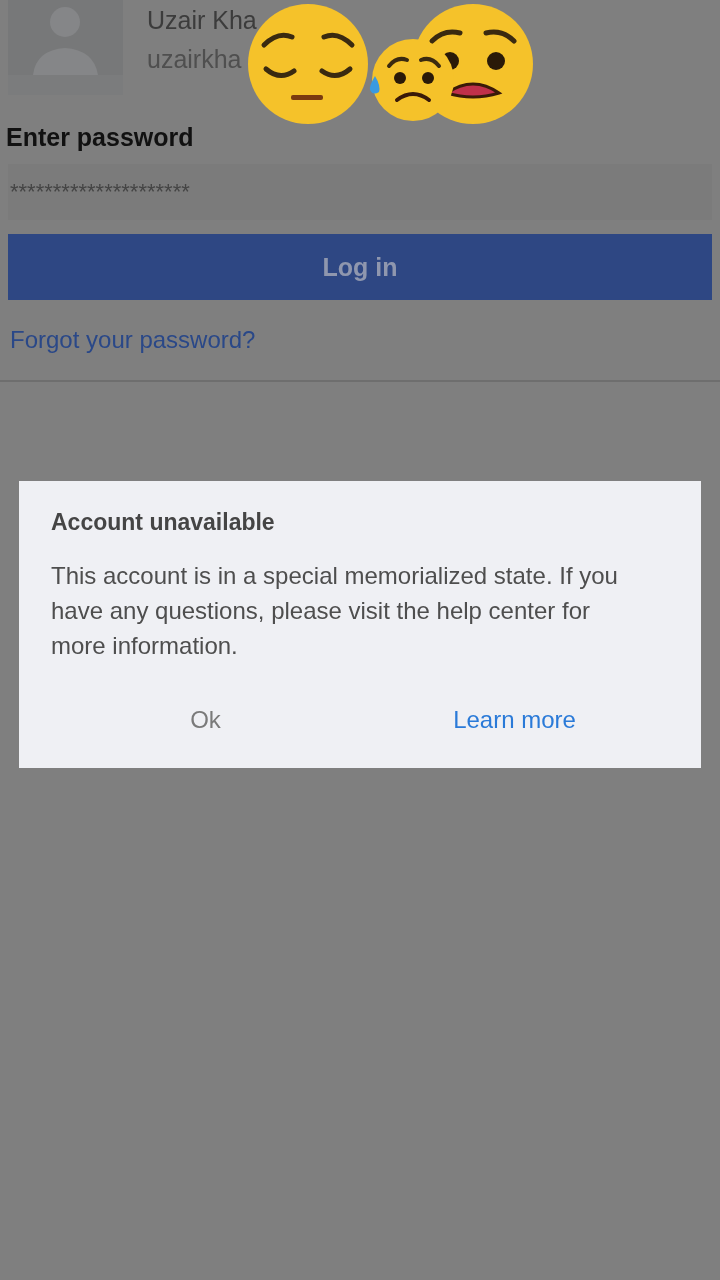 This screenshot has height=1280, width=720. I want to click on dialog-title: Account unavailable, so click(163, 522).